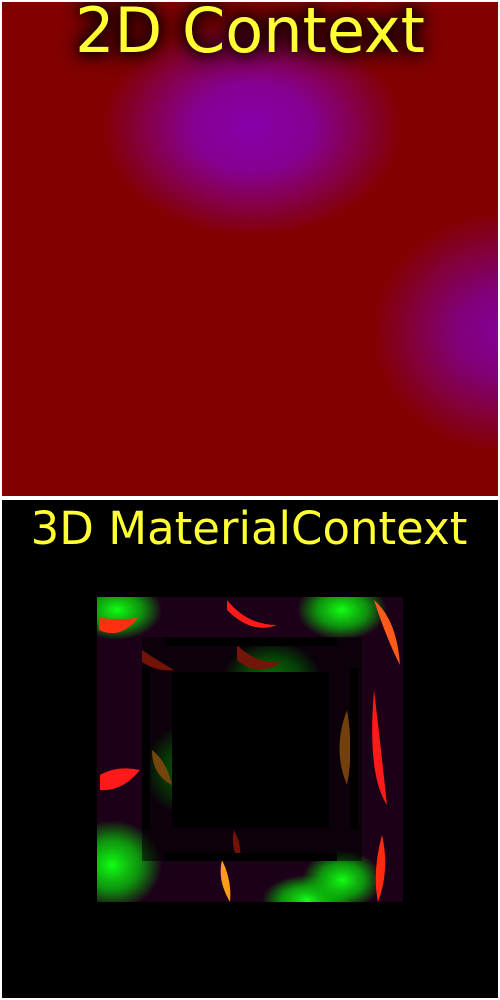  I want to click on 2d-context-title: 2D Context, so click(250, 34).